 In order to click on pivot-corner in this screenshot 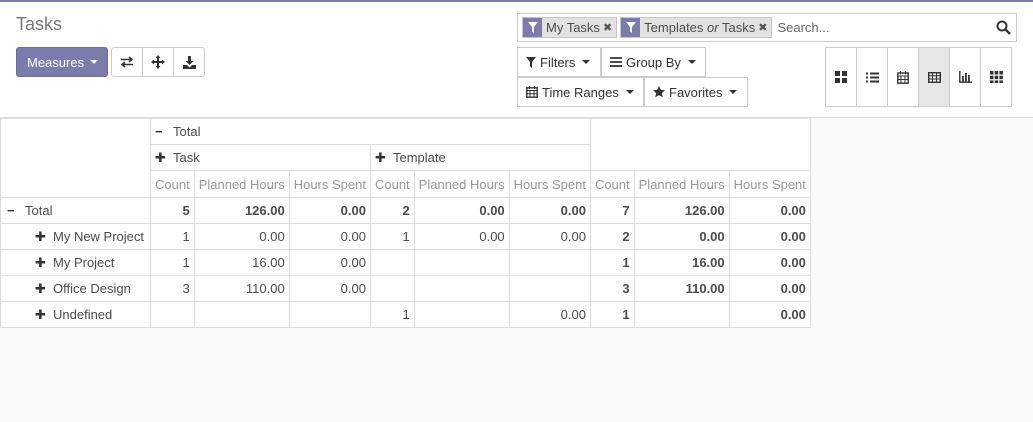, I will do `click(75, 158)`.